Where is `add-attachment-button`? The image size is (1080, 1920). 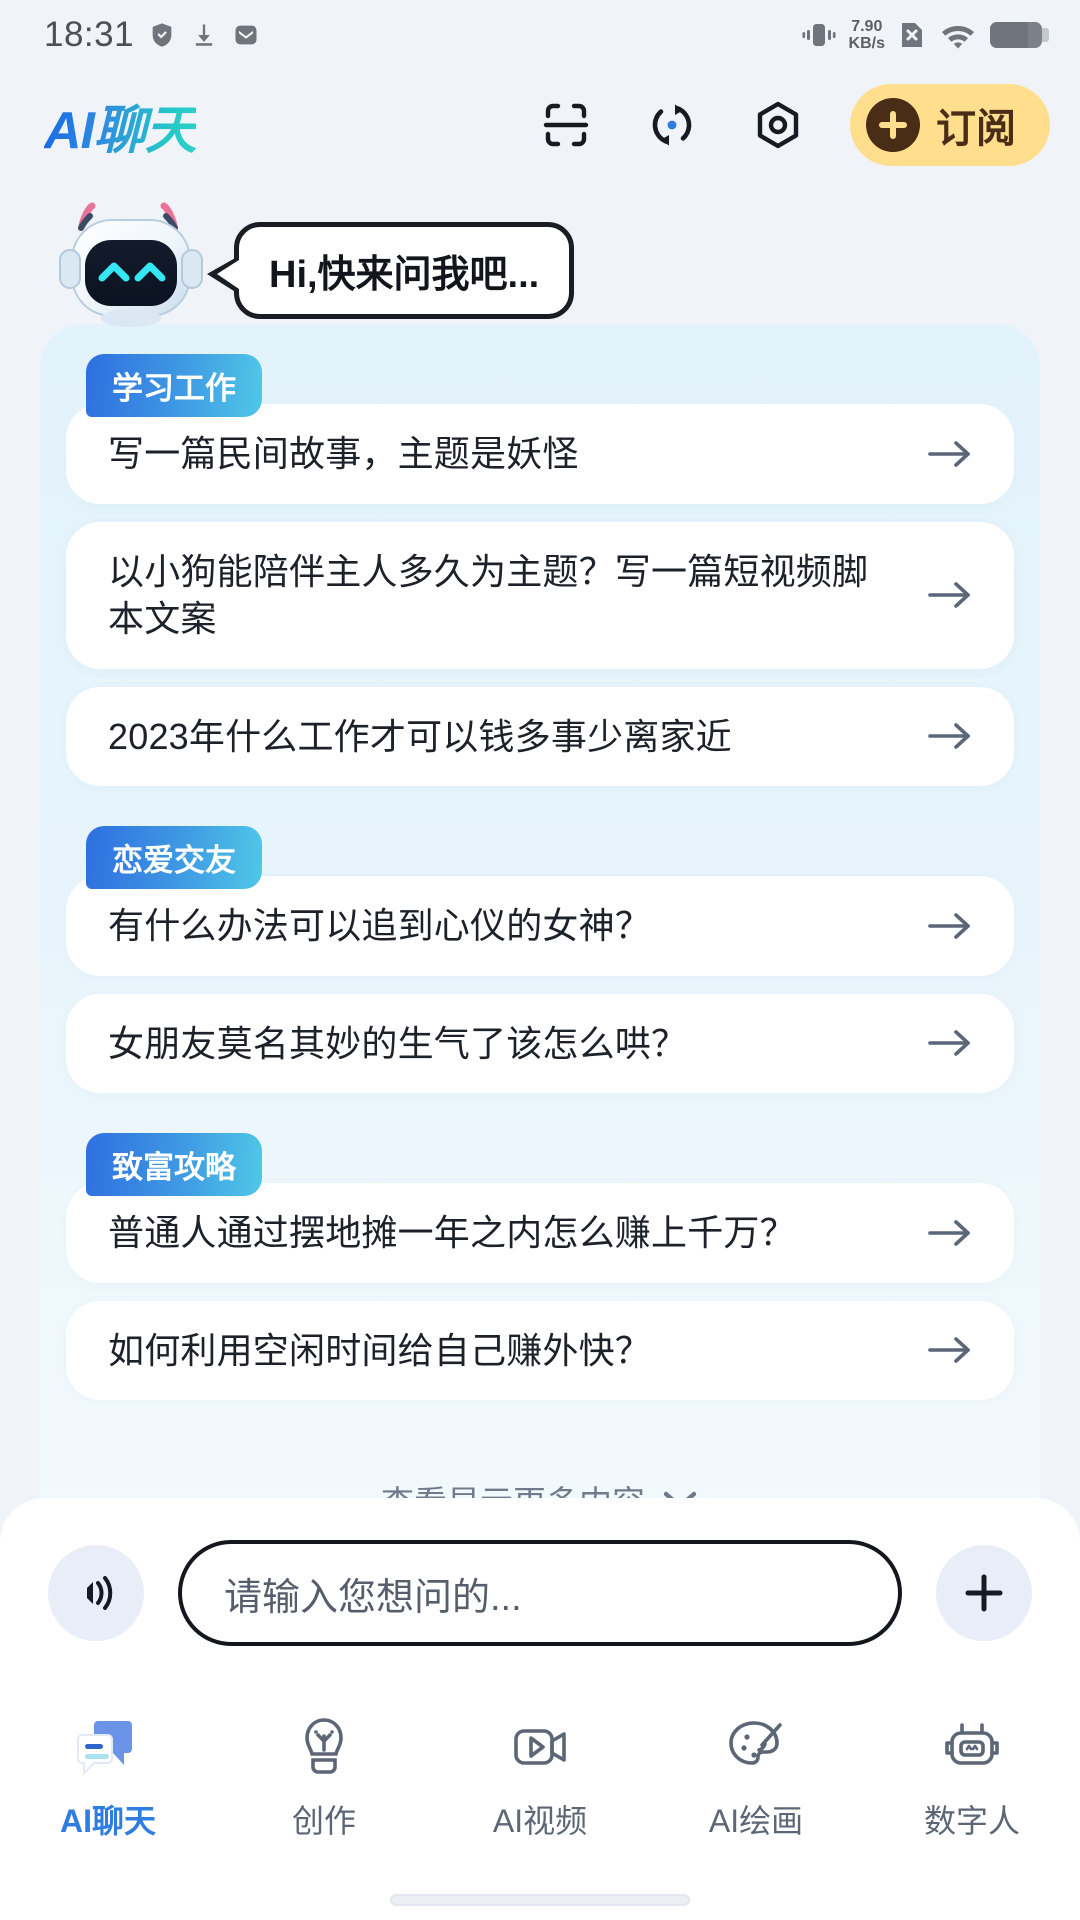
add-attachment-button is located at coordinates (984, 1593).